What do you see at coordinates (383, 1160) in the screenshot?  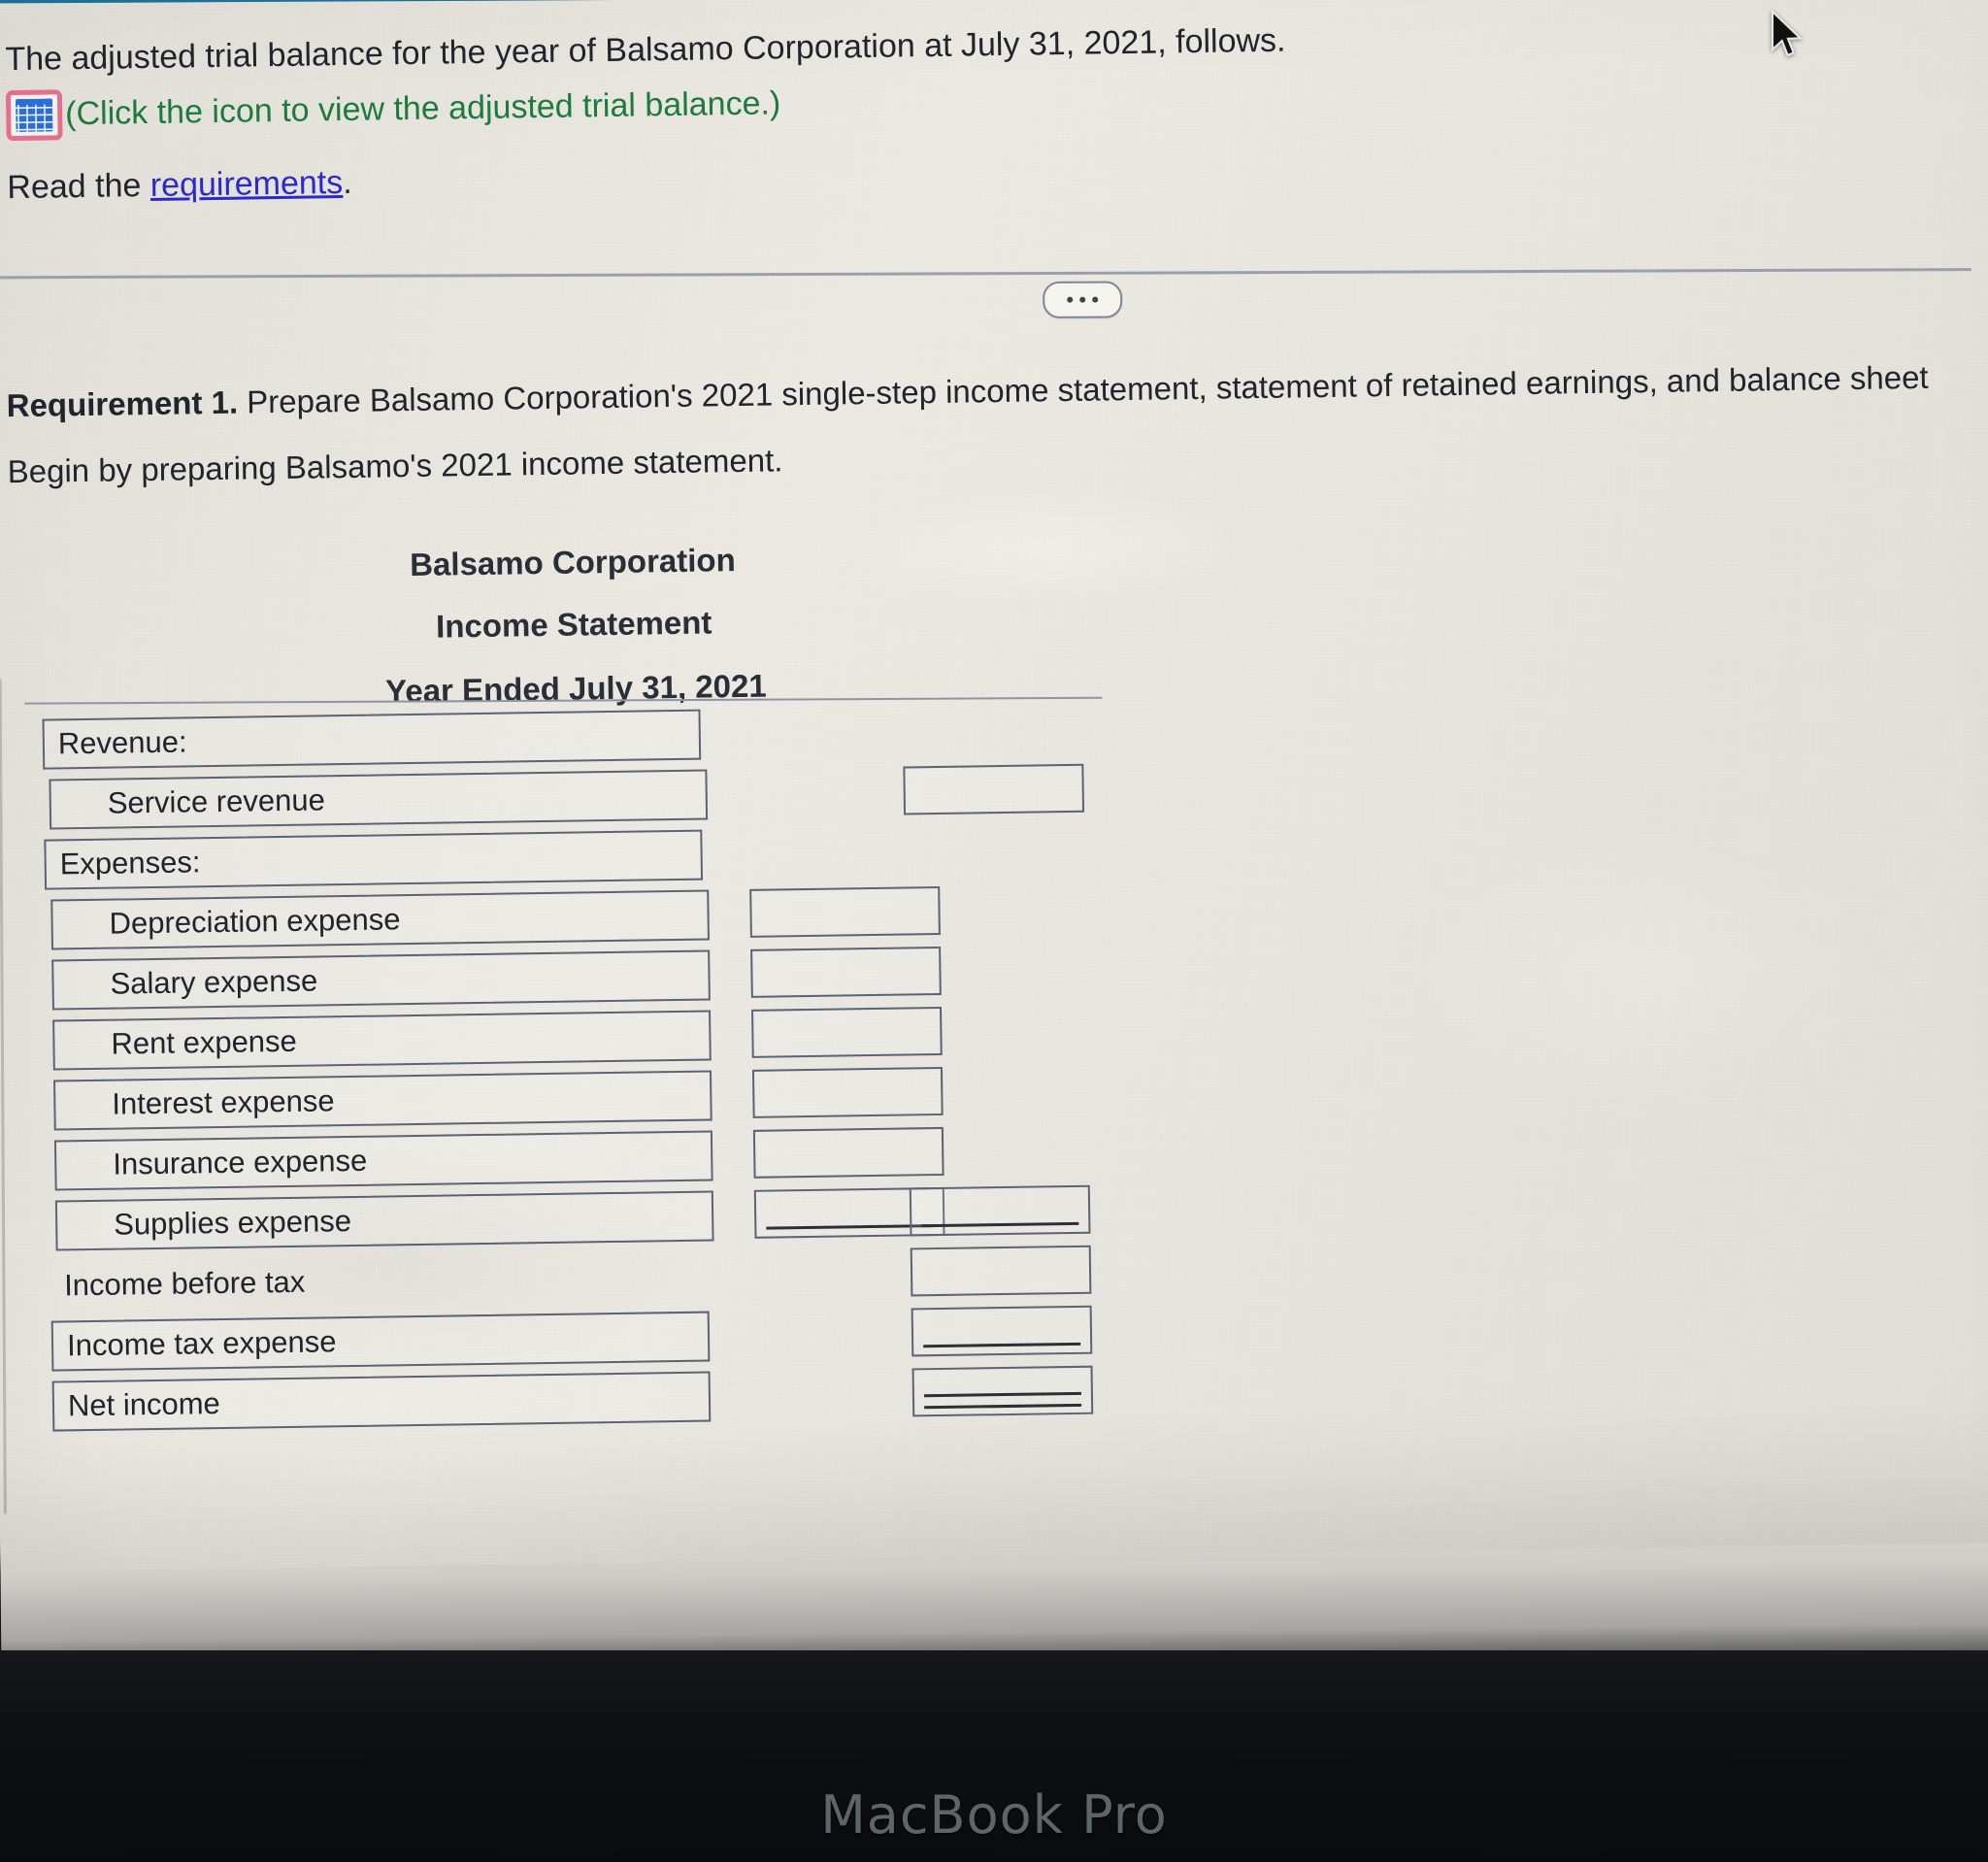 I see `account-name-input: Insurance expense` at bounding box center [383, 1160].